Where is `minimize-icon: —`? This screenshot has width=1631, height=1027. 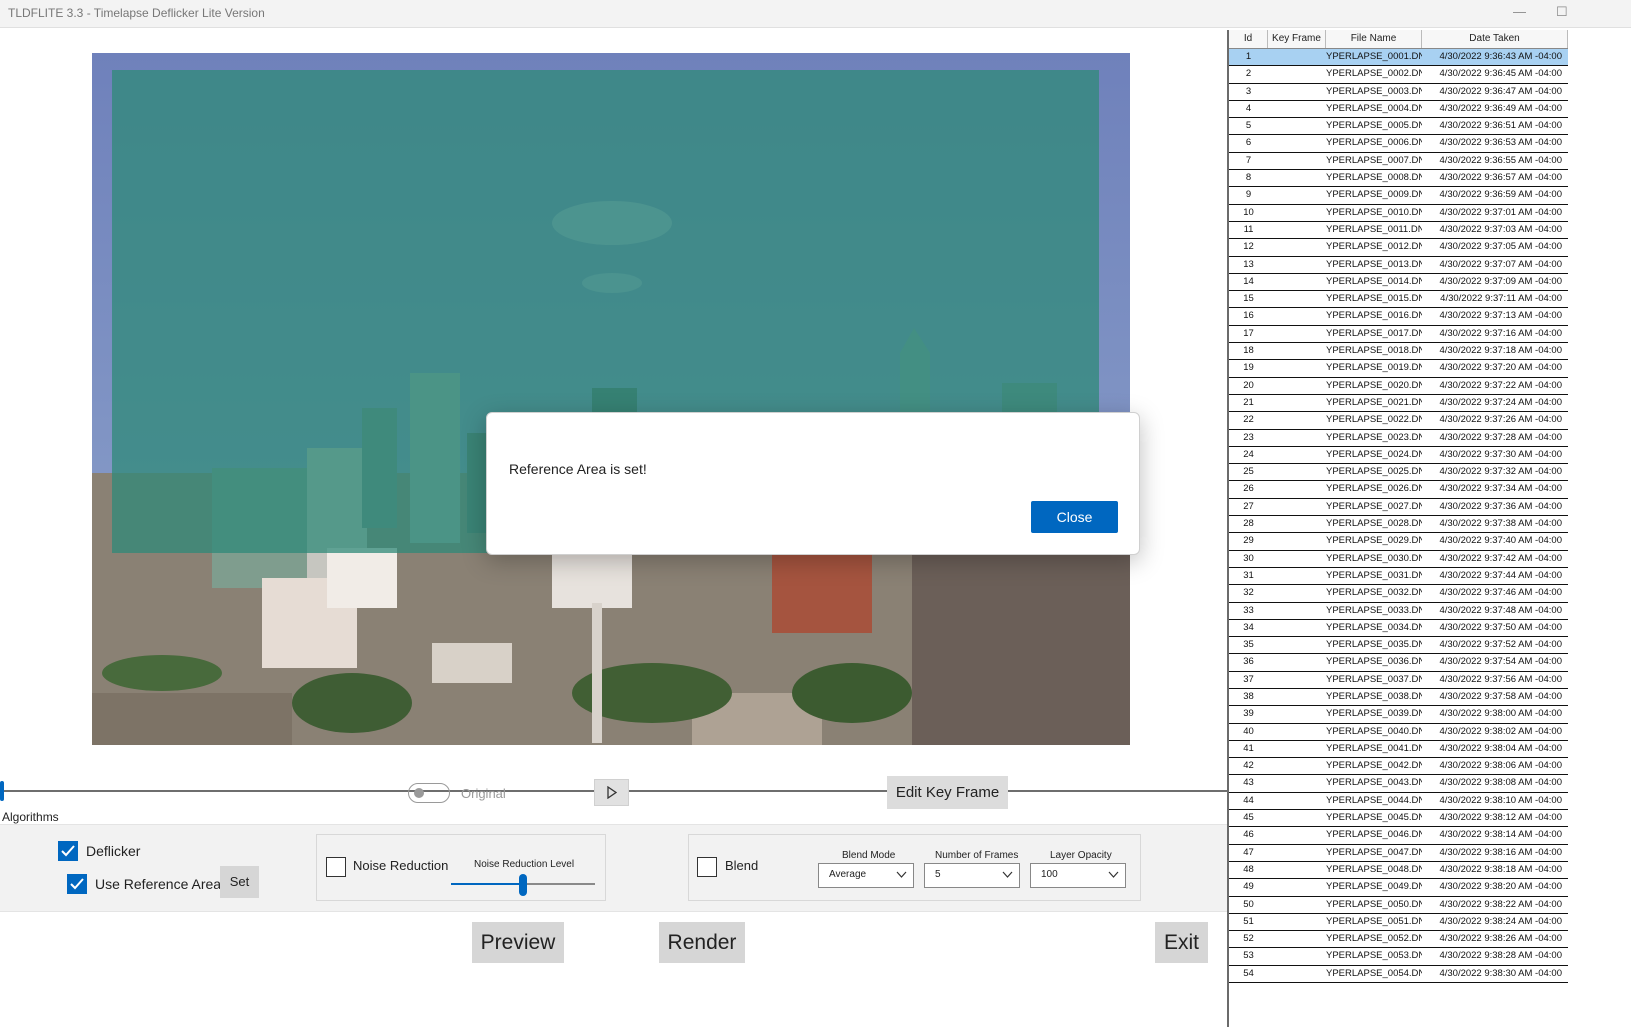
minimize-icon: — is located at coordinates (1519, 11).